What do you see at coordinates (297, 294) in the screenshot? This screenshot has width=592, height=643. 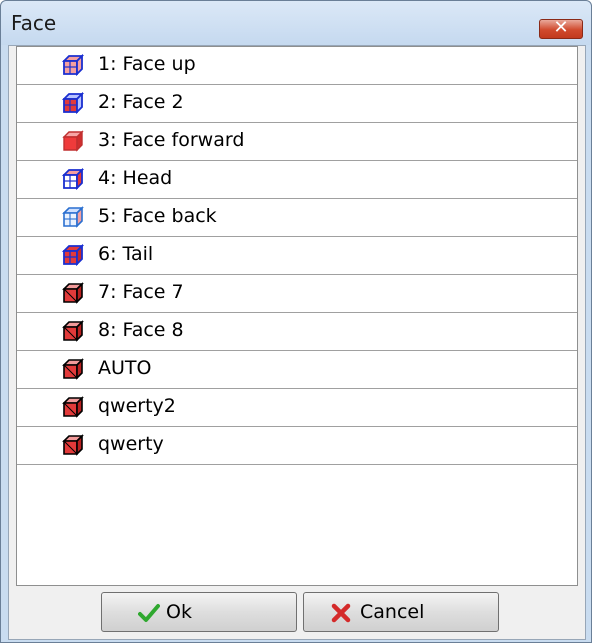 I see `list-item: 7: Face 7` at bounding box center [297, 294].